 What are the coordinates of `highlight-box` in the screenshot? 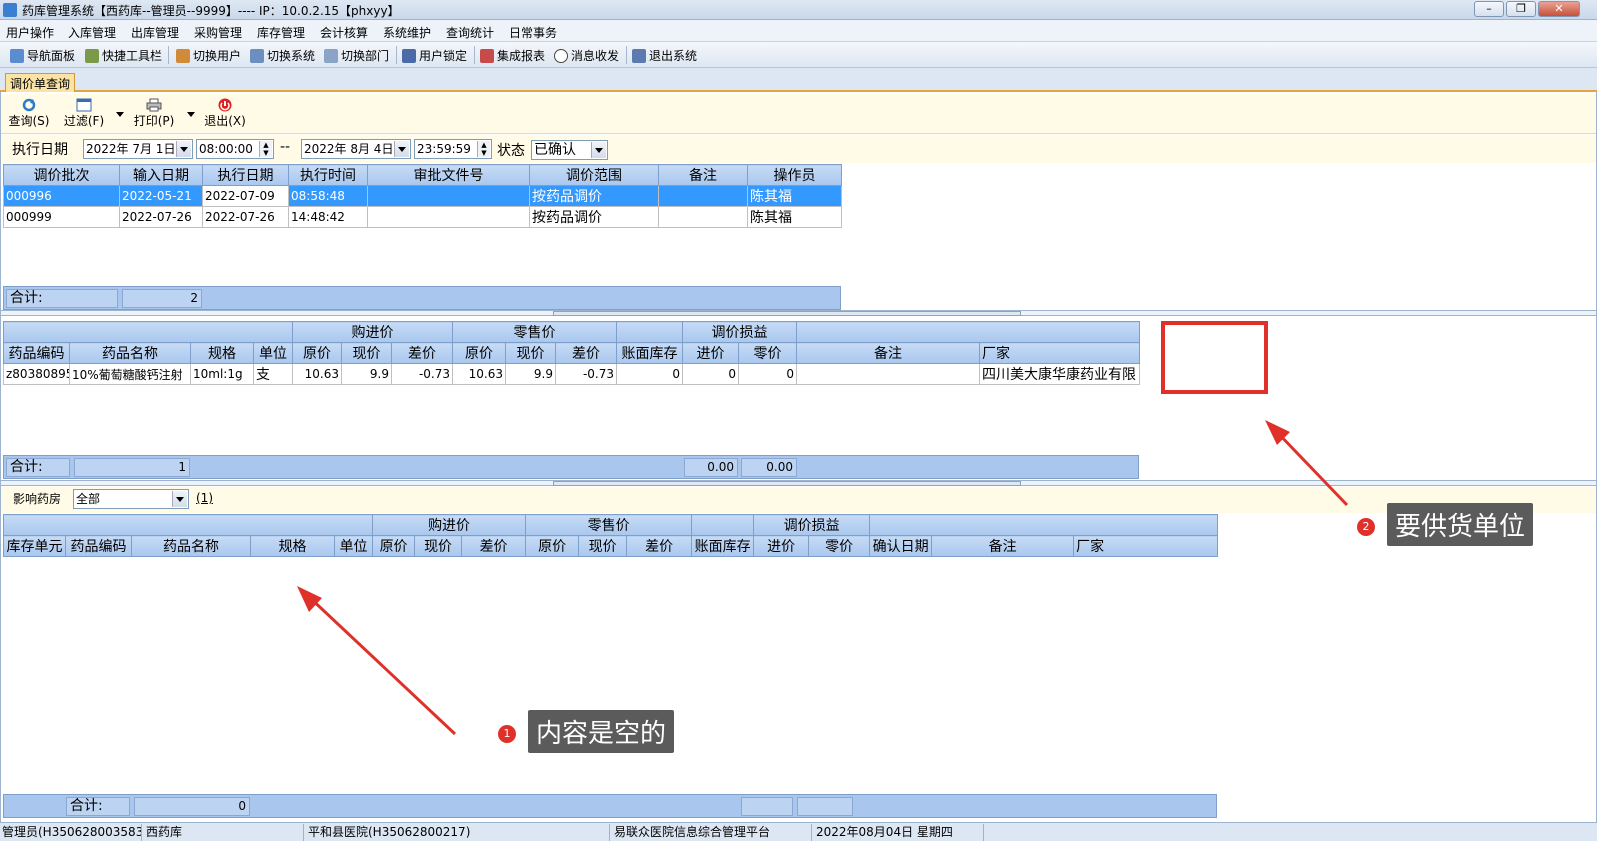 It's located at (1214, 357).